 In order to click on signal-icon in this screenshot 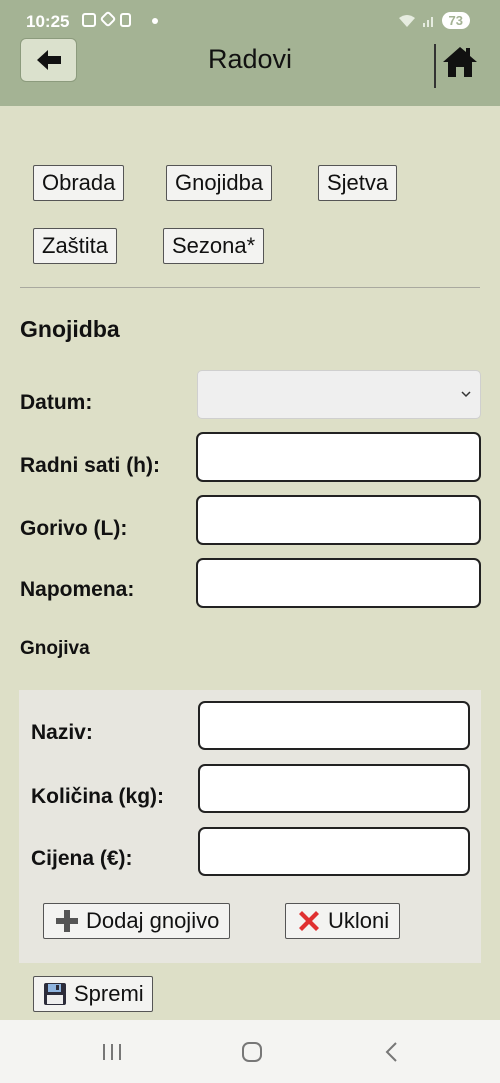, I will do `click(427, 21)`.